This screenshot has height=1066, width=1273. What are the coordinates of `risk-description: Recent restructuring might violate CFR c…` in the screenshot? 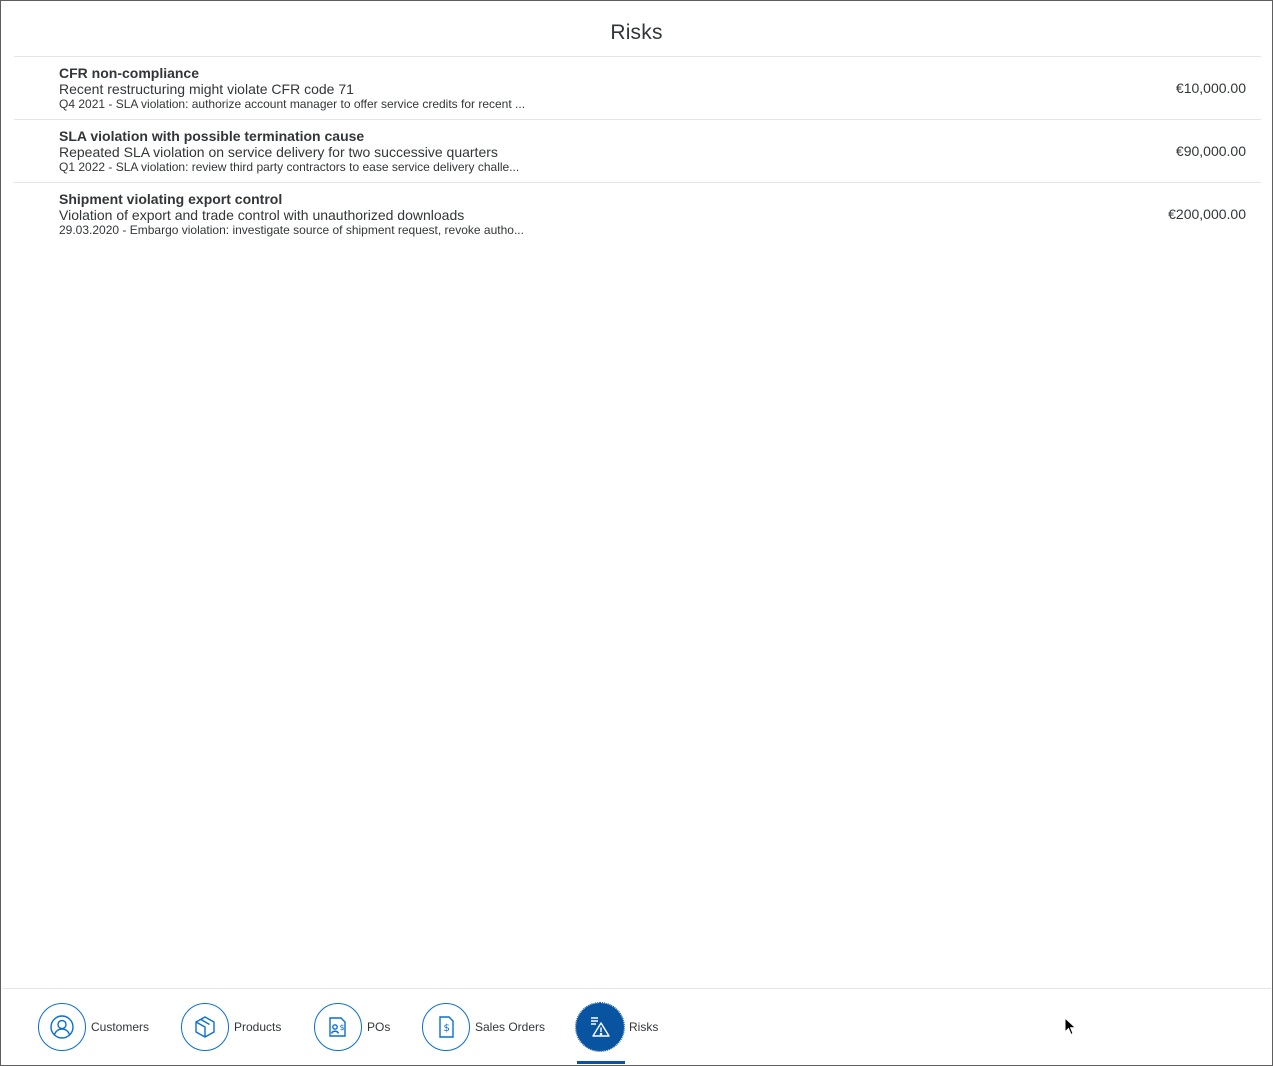 It's located at (206, 89).